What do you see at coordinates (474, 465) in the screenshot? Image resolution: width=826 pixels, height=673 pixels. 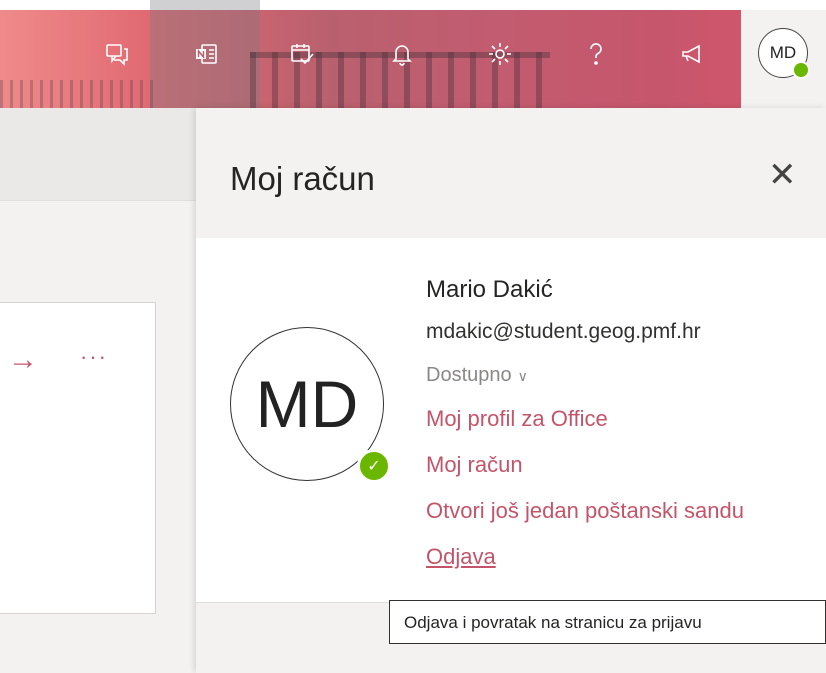 I see `my-account-link: Moj račun` at bounding box center [474, 465].